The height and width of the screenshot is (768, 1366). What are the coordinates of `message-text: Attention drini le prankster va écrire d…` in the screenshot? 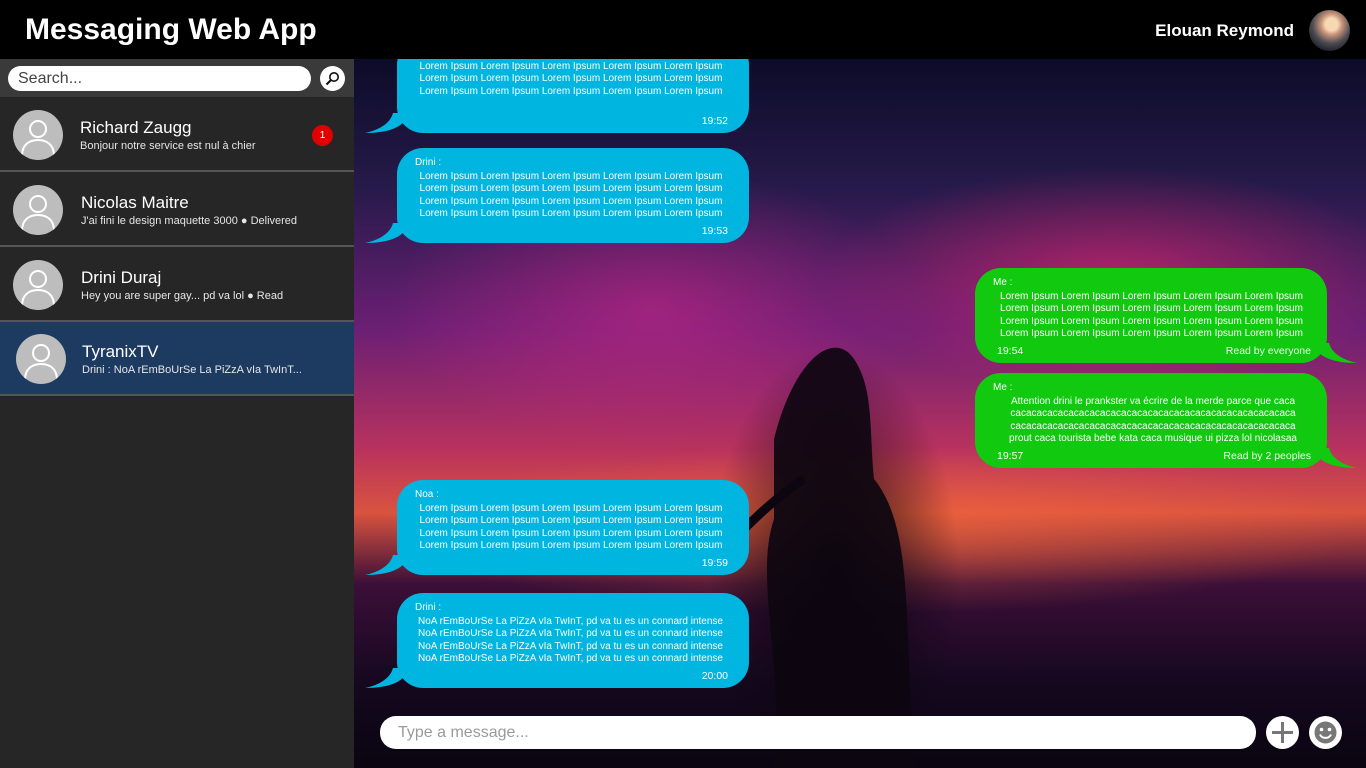 It's located at (1153, 420).